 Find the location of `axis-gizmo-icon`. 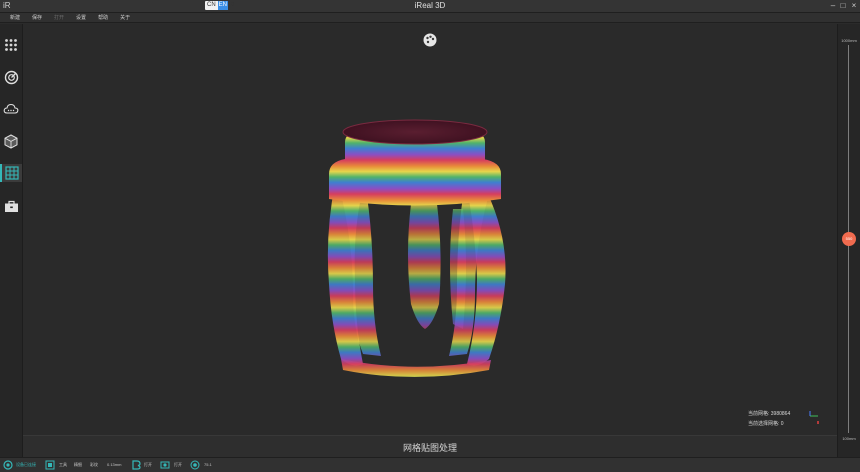

axis-gizmo-icon is located at coordinates (814, 417).